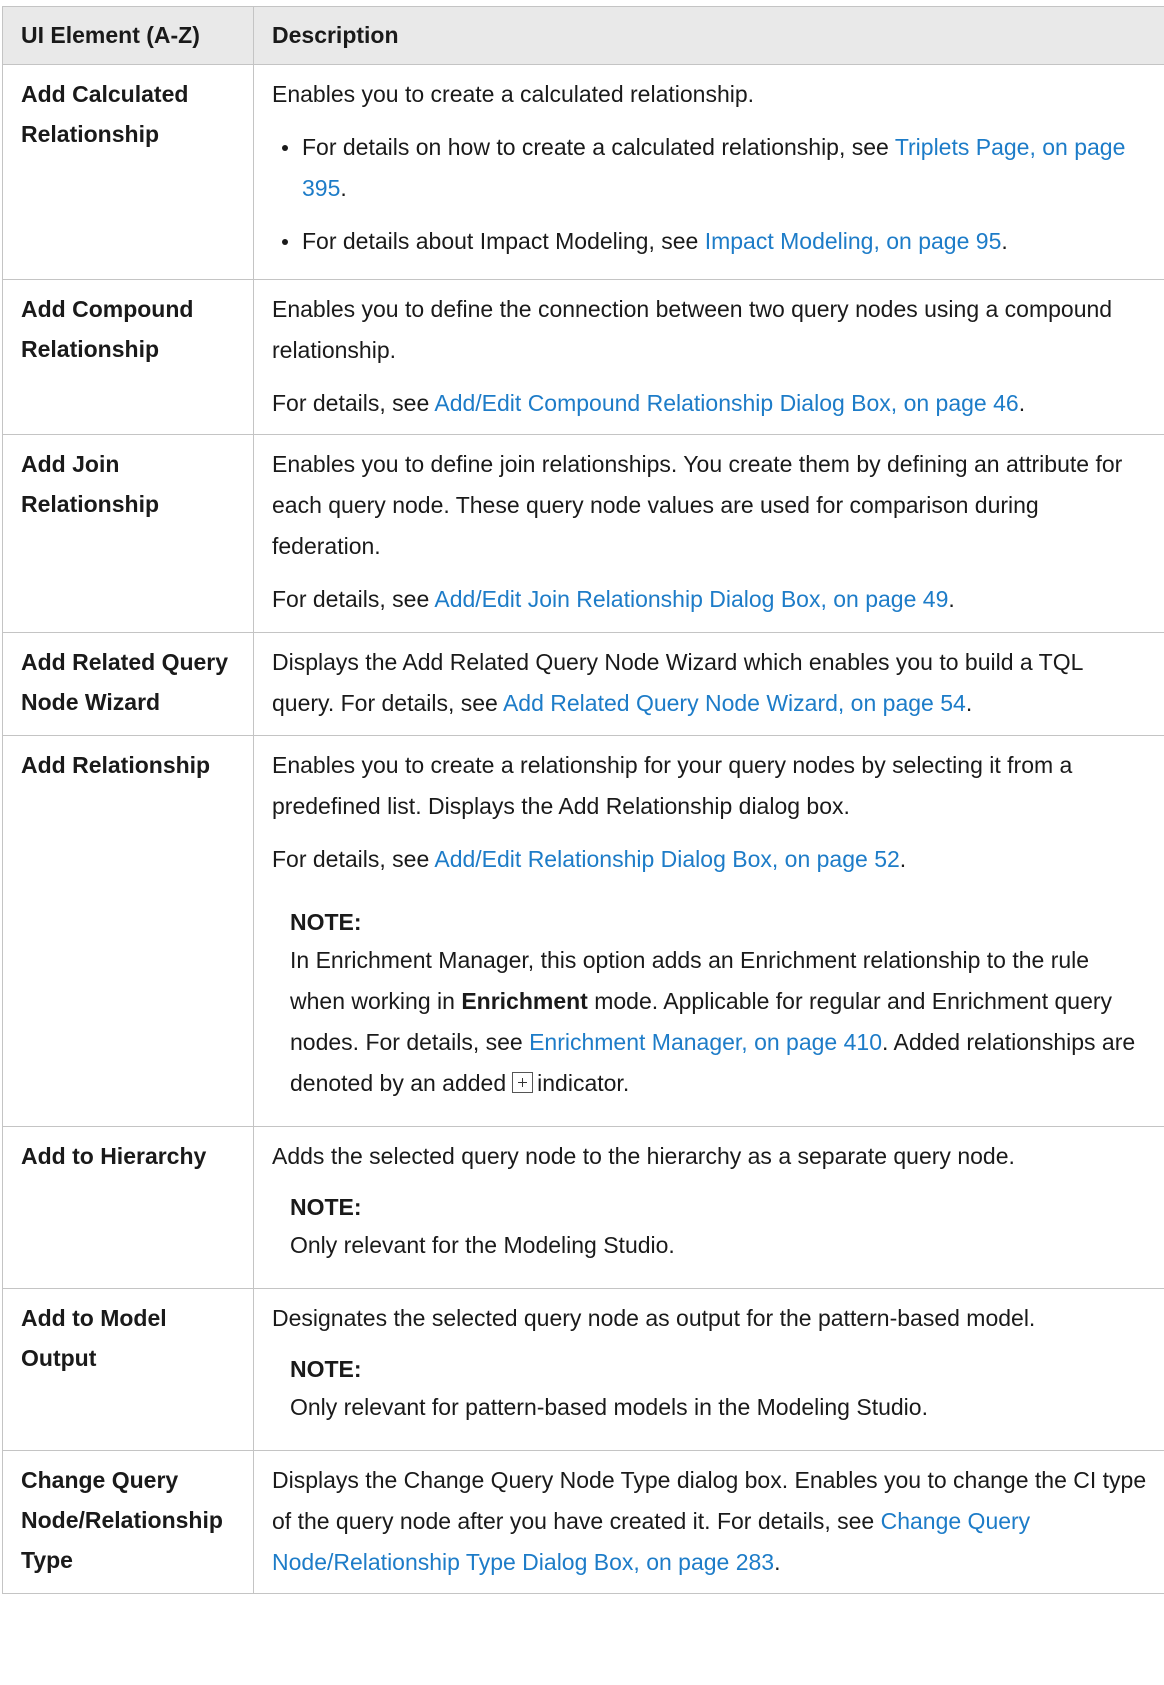 This screenshot has width=1164, height=1685. Describe the element at coordinates (503, 241) in the screenshot. I see `bullet-text: For details about Impact Modeling, see` at that location.